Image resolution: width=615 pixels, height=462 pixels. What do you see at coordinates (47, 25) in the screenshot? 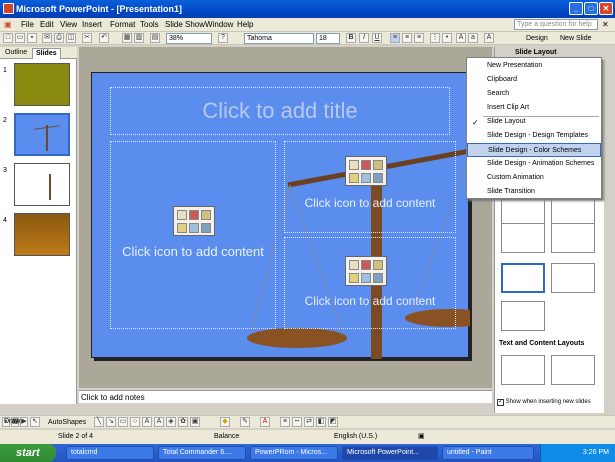
I see `menu-edit: Edit` at bounding box center [47, 25].